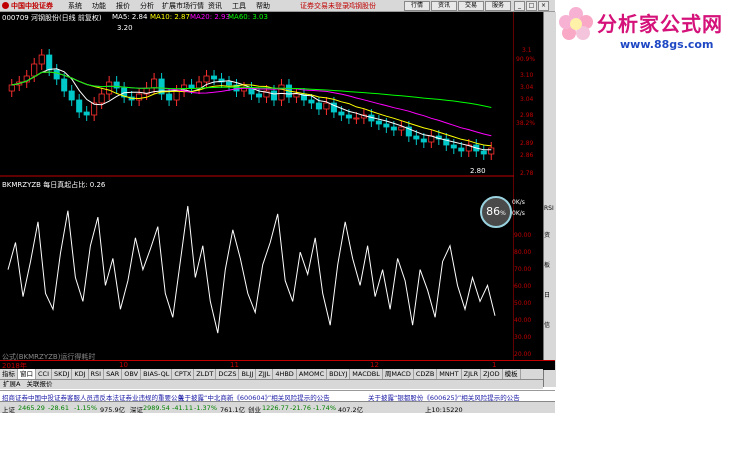 Image resolution: width=738 pixels, height=465 pixels. What do you see at coordinates (324, 6) in the screenshot?
I see `login-notice: 证券交易未登录` at bounding box center [324, 6].